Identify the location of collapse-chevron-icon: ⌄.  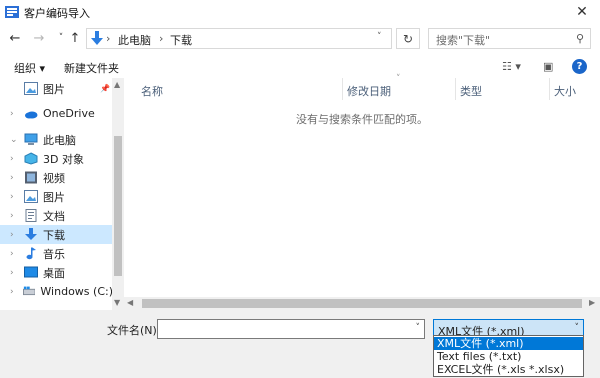
(14, 139).